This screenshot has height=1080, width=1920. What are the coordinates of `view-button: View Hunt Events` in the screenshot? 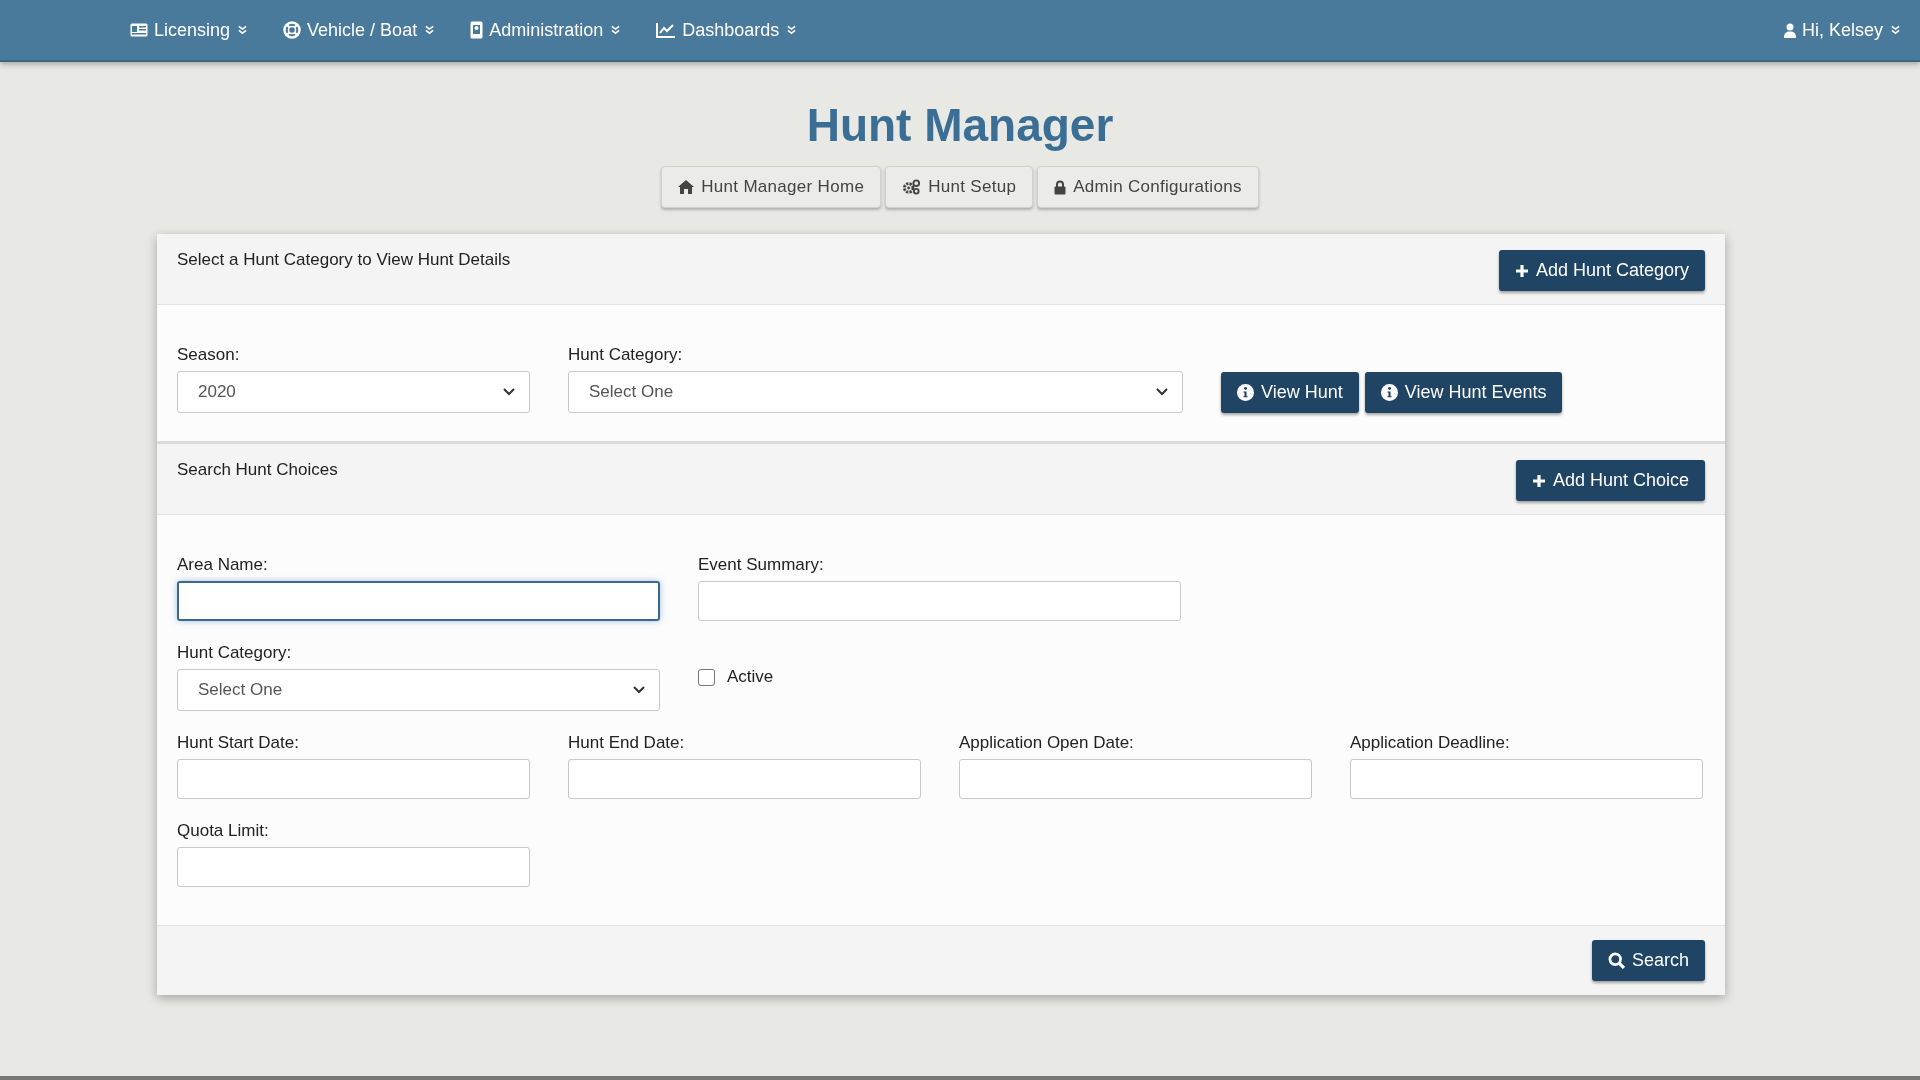 It's located at (1463, 392).